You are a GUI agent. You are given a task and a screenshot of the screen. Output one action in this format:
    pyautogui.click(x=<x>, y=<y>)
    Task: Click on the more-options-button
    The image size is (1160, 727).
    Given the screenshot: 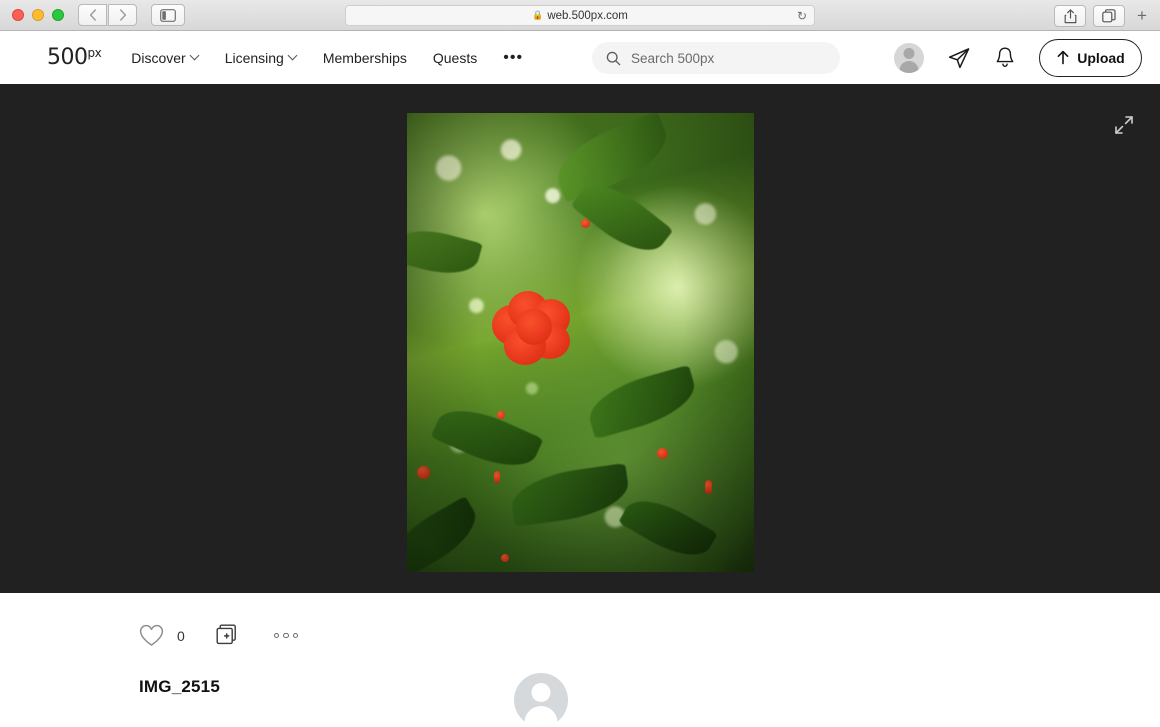 What is the action you would take?
    pyautogui.click(x=286, y=635)
    